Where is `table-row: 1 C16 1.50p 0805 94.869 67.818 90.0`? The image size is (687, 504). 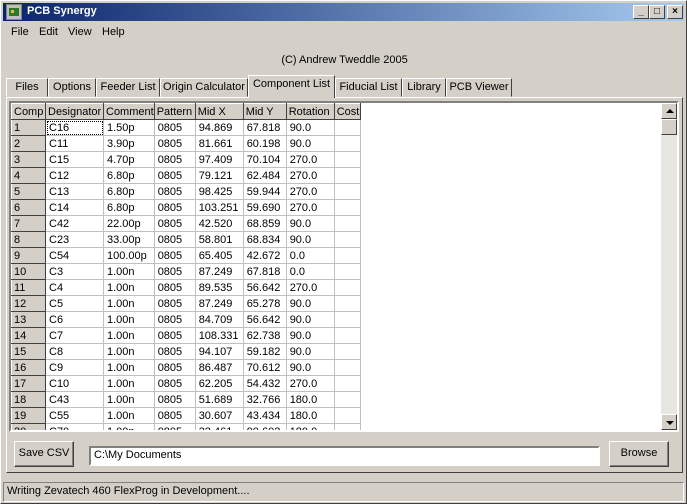
table-row: 1 C16 1.50p 0805 94.869 67.818 90.0 is located at coordinates (186, 127).